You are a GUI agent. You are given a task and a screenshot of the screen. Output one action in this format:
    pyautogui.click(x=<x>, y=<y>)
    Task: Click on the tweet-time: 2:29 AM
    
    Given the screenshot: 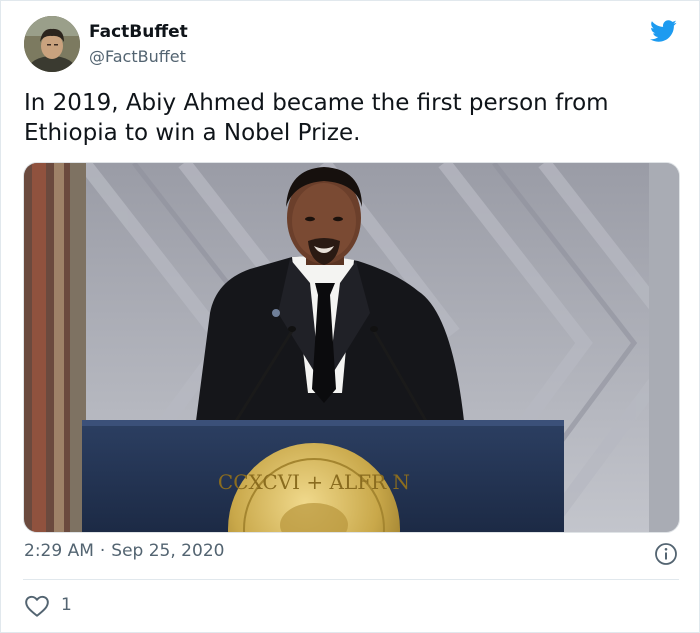 What is the action you would take?
    pyautogui.click(x=59, y=551)
    